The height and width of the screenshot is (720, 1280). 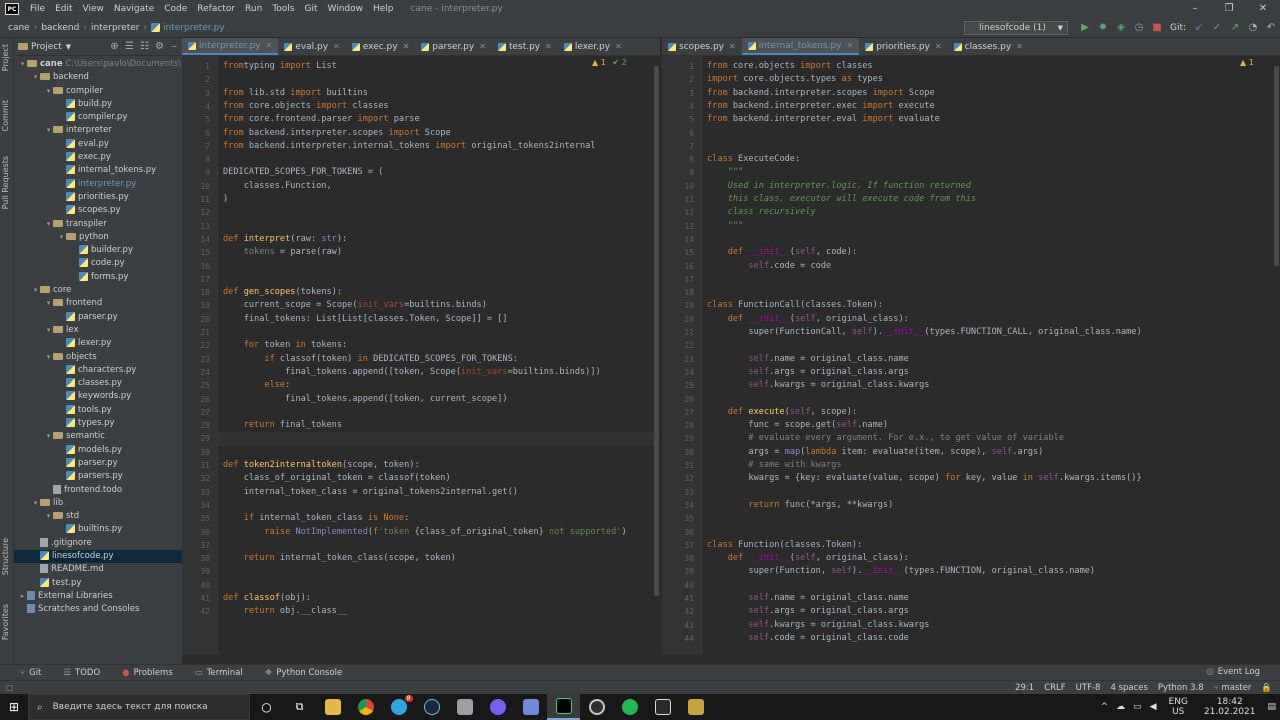 What do you see at coordinates (381, 46) in the screenshot?
I see `editor-tab: exec.py ✕` at bounding box center [381, 46].